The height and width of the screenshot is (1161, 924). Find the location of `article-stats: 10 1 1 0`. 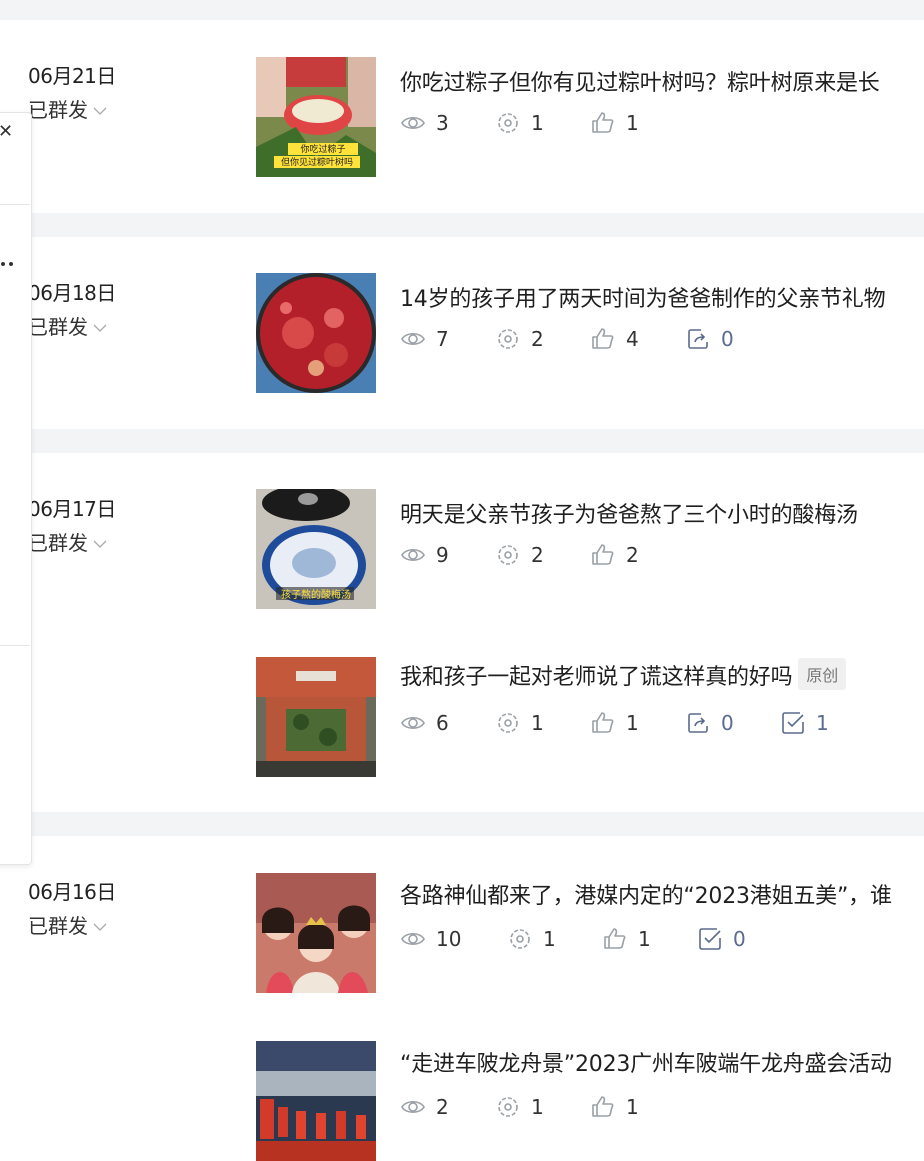

article-stats: 10 1 1 0 is located at coordinates (596, 939).